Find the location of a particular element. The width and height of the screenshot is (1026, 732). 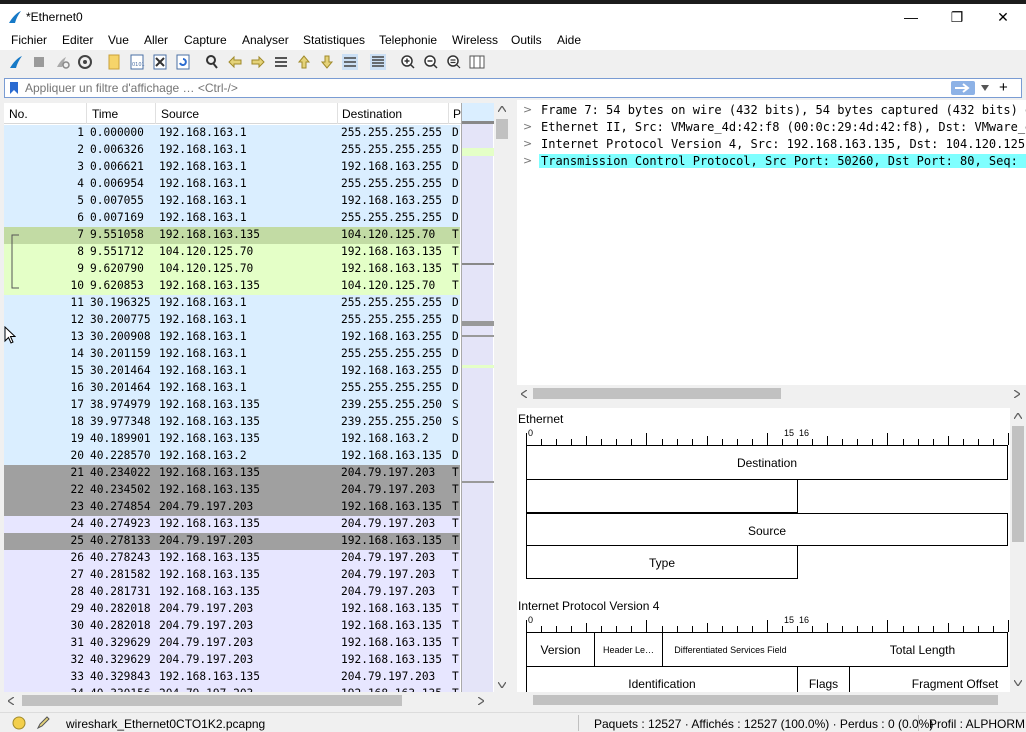

table-row: 14 30.201159 192.168.163.1 255.255.255.255 D is located at coordinates (232, 354).